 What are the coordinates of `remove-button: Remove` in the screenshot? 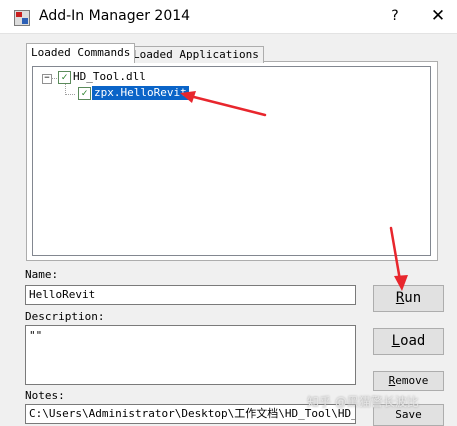 It's located at (408, 381).